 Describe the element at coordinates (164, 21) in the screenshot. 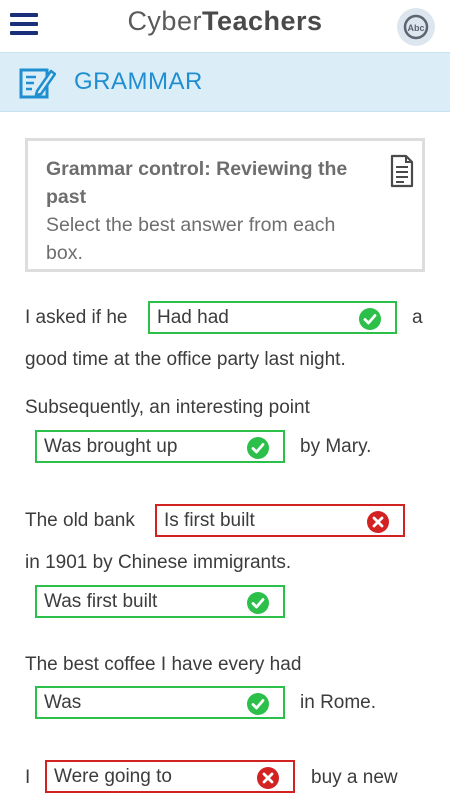

I see `brand-logo-light: Cyber` at that location.